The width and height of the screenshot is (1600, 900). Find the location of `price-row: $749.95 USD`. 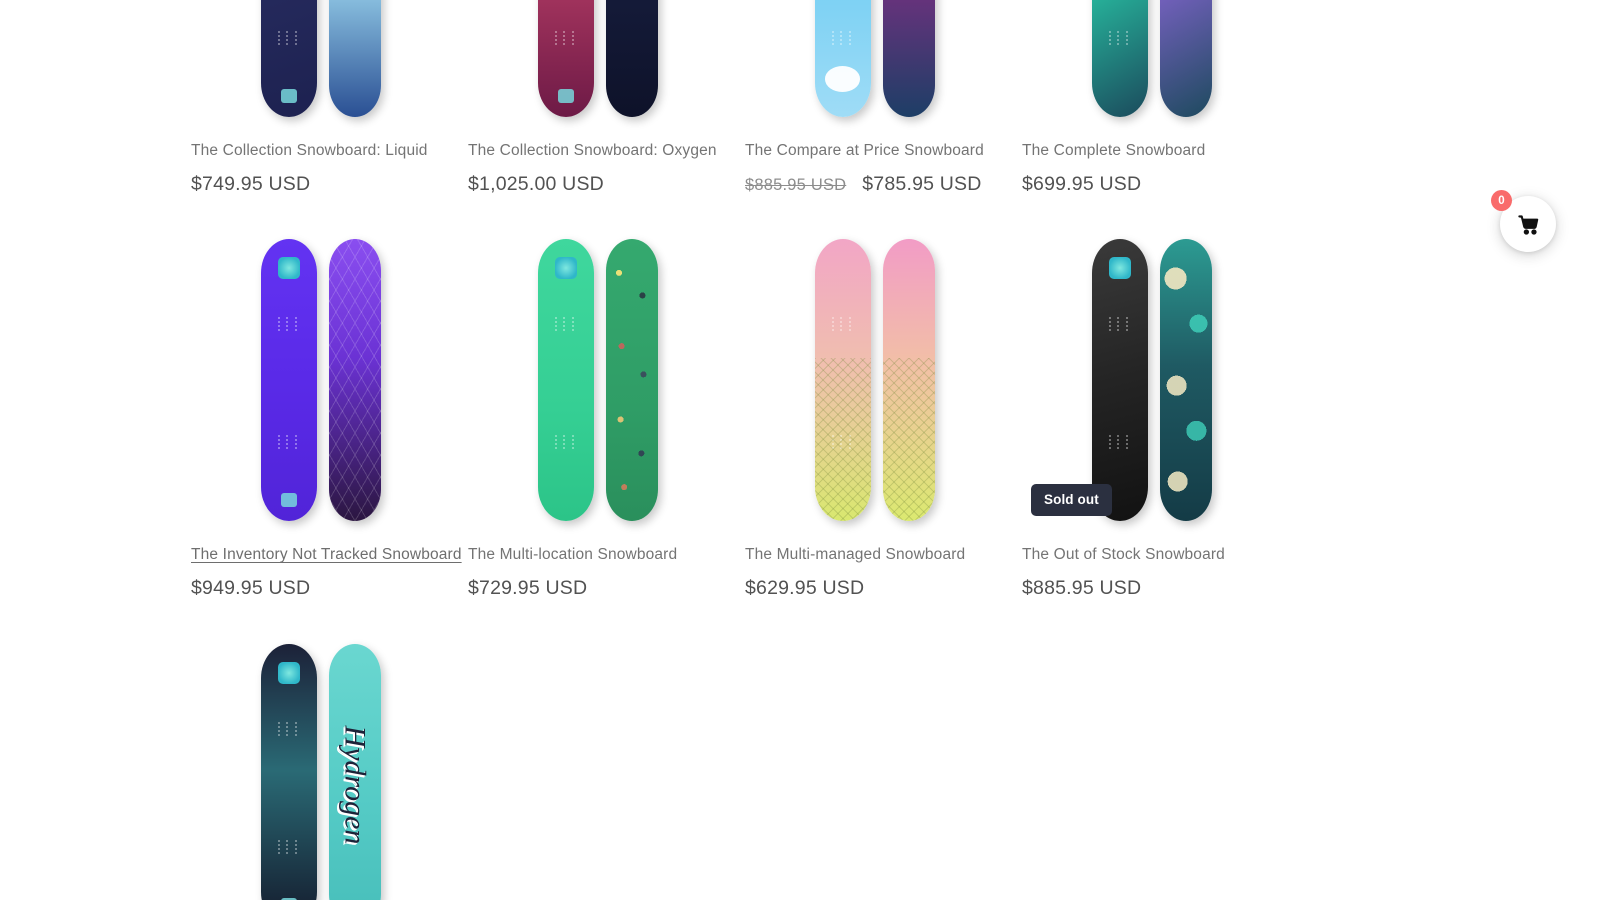

price-row: $749.95 USD is located at coordinates (329, 184).